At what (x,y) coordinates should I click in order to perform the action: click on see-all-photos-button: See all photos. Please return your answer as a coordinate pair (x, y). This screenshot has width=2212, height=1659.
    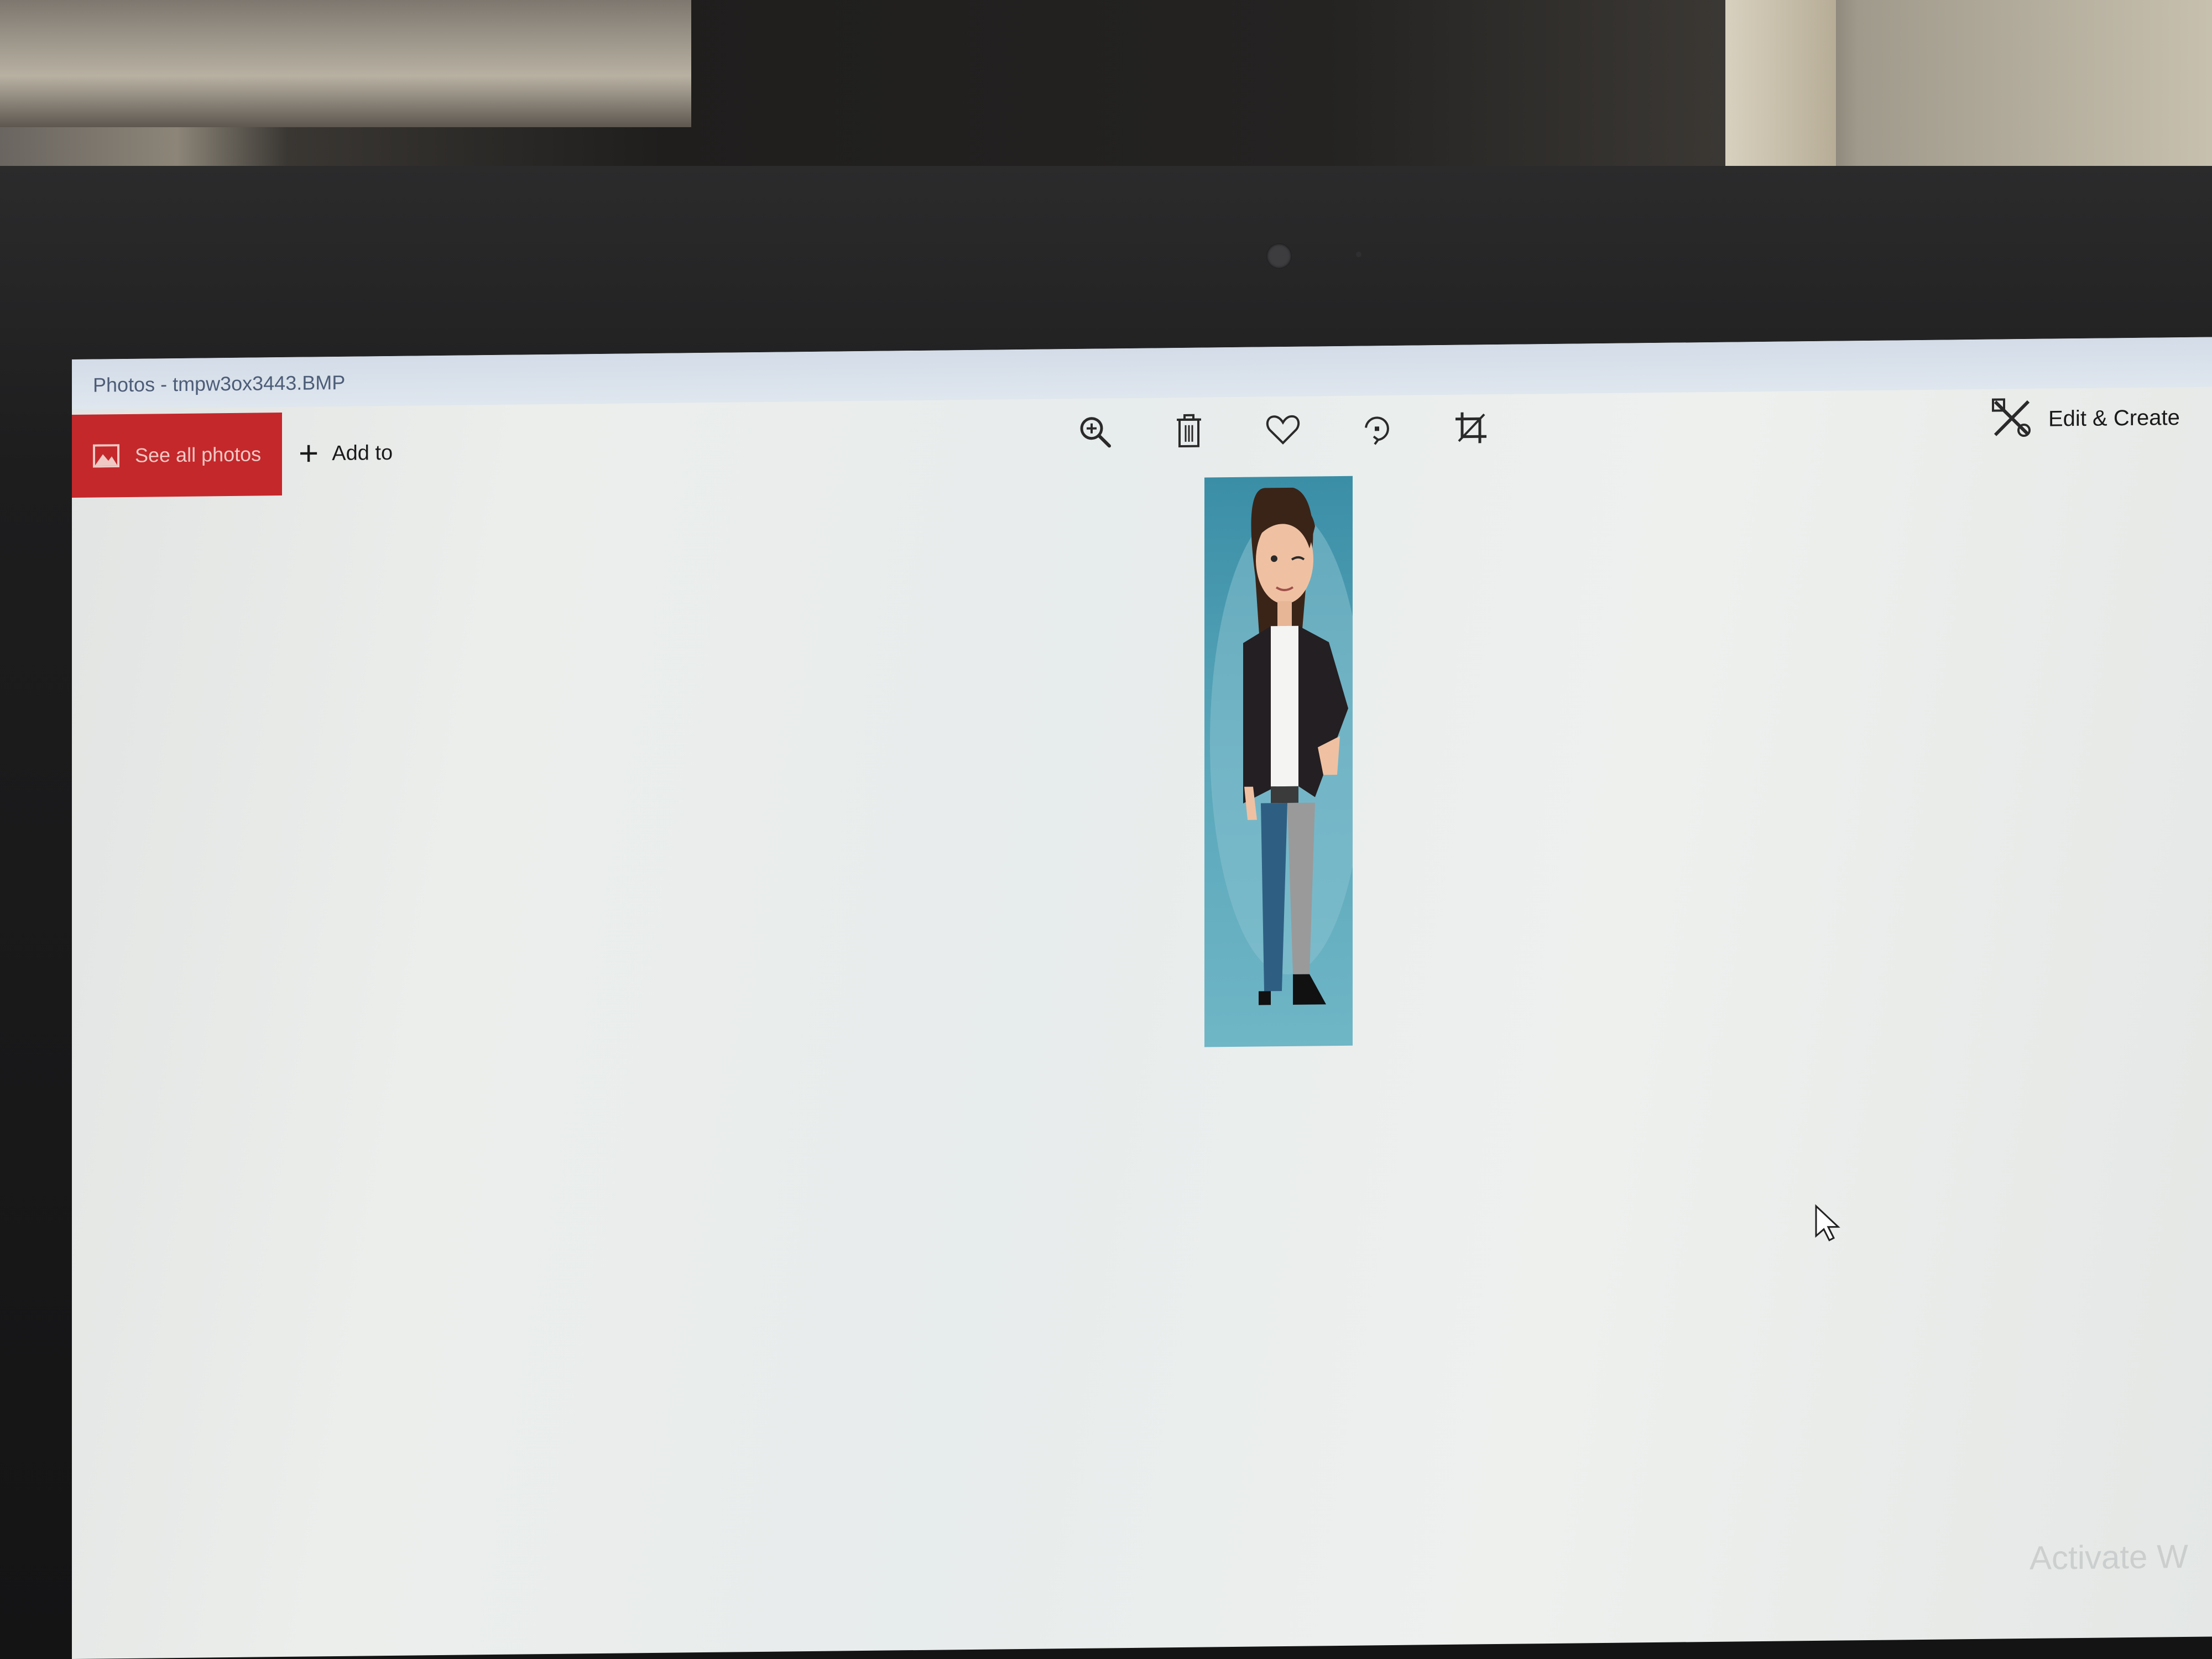
    Looking at the image, I should click on (177, 456).